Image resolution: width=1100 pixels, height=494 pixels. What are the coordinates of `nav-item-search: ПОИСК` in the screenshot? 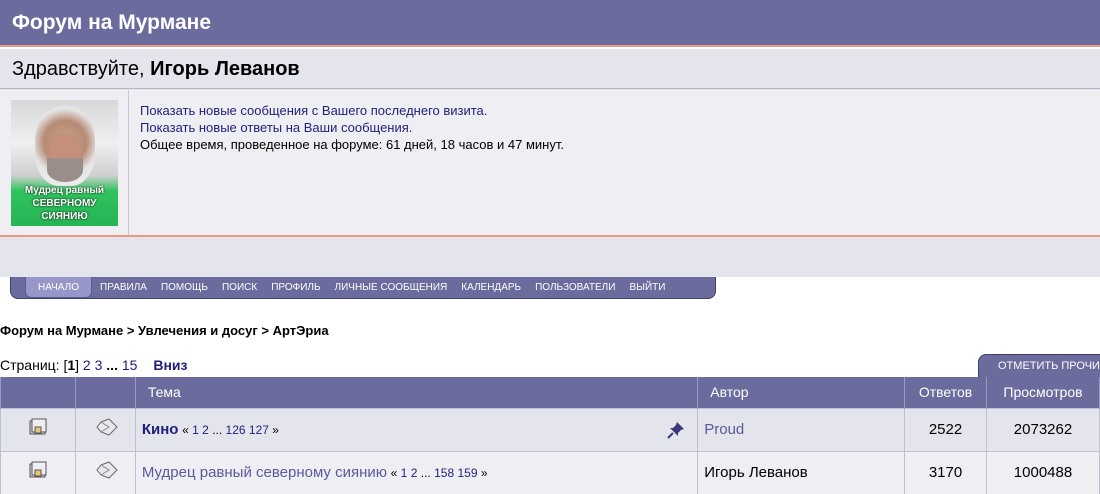 It's located at (239, 287).